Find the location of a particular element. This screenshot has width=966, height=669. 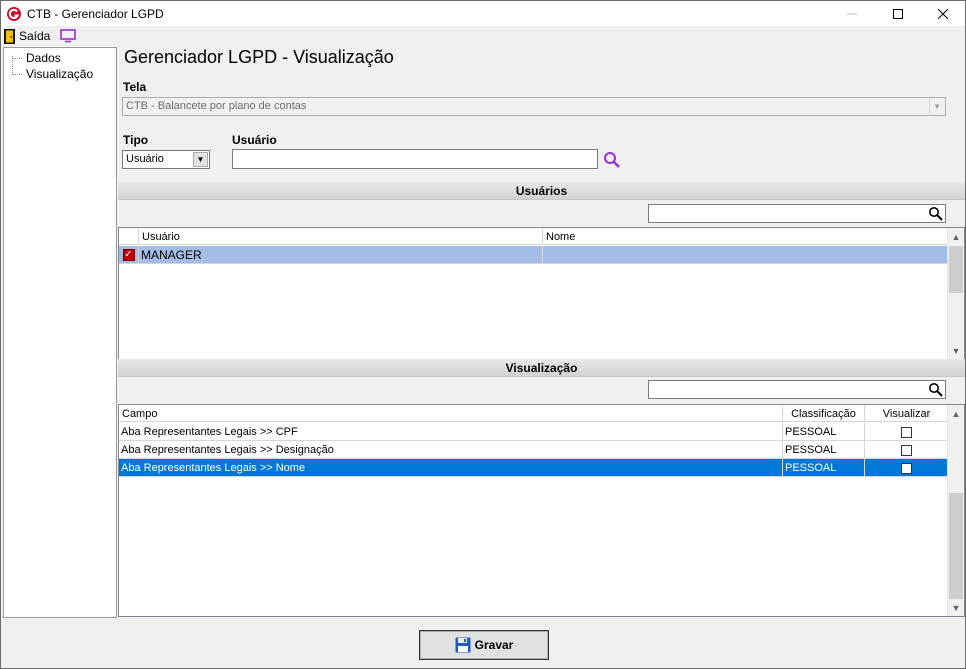

save-button: Gravar is located at coordinates (484, 645).